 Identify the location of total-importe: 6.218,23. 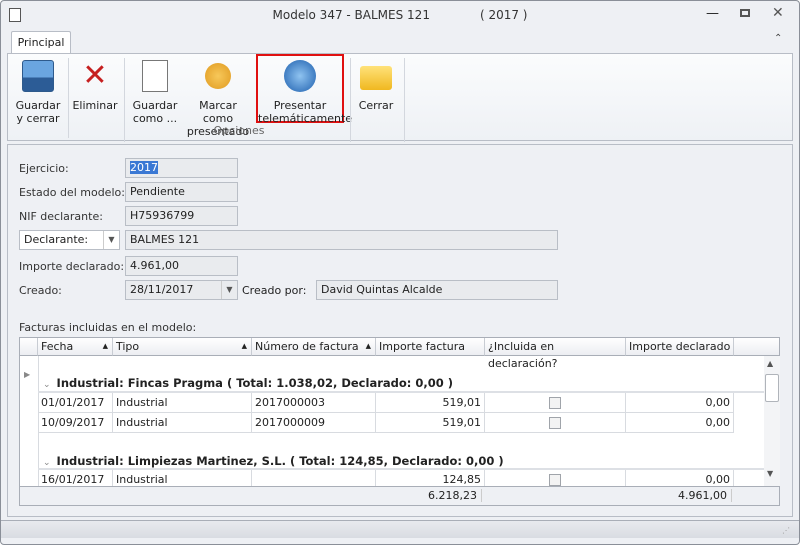
(429, 495).